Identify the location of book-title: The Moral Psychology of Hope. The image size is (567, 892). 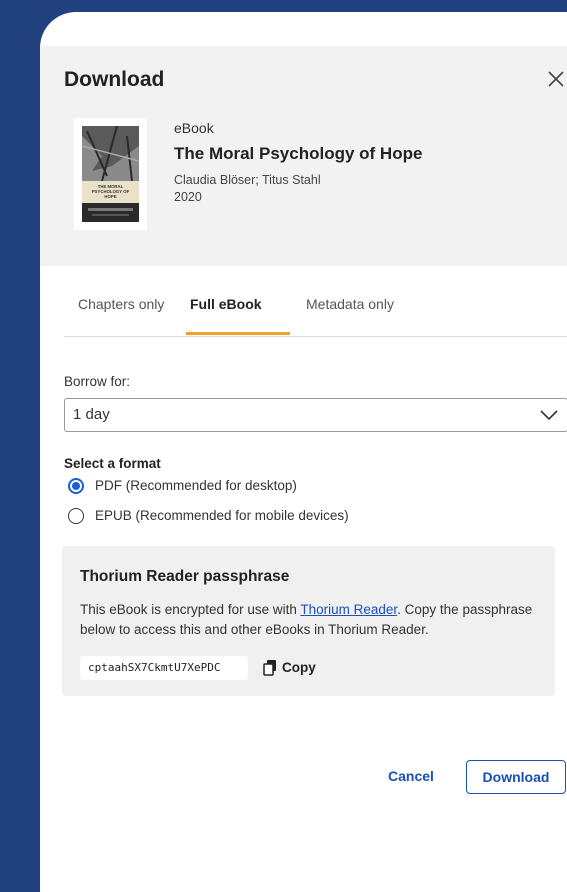
(298, 153).